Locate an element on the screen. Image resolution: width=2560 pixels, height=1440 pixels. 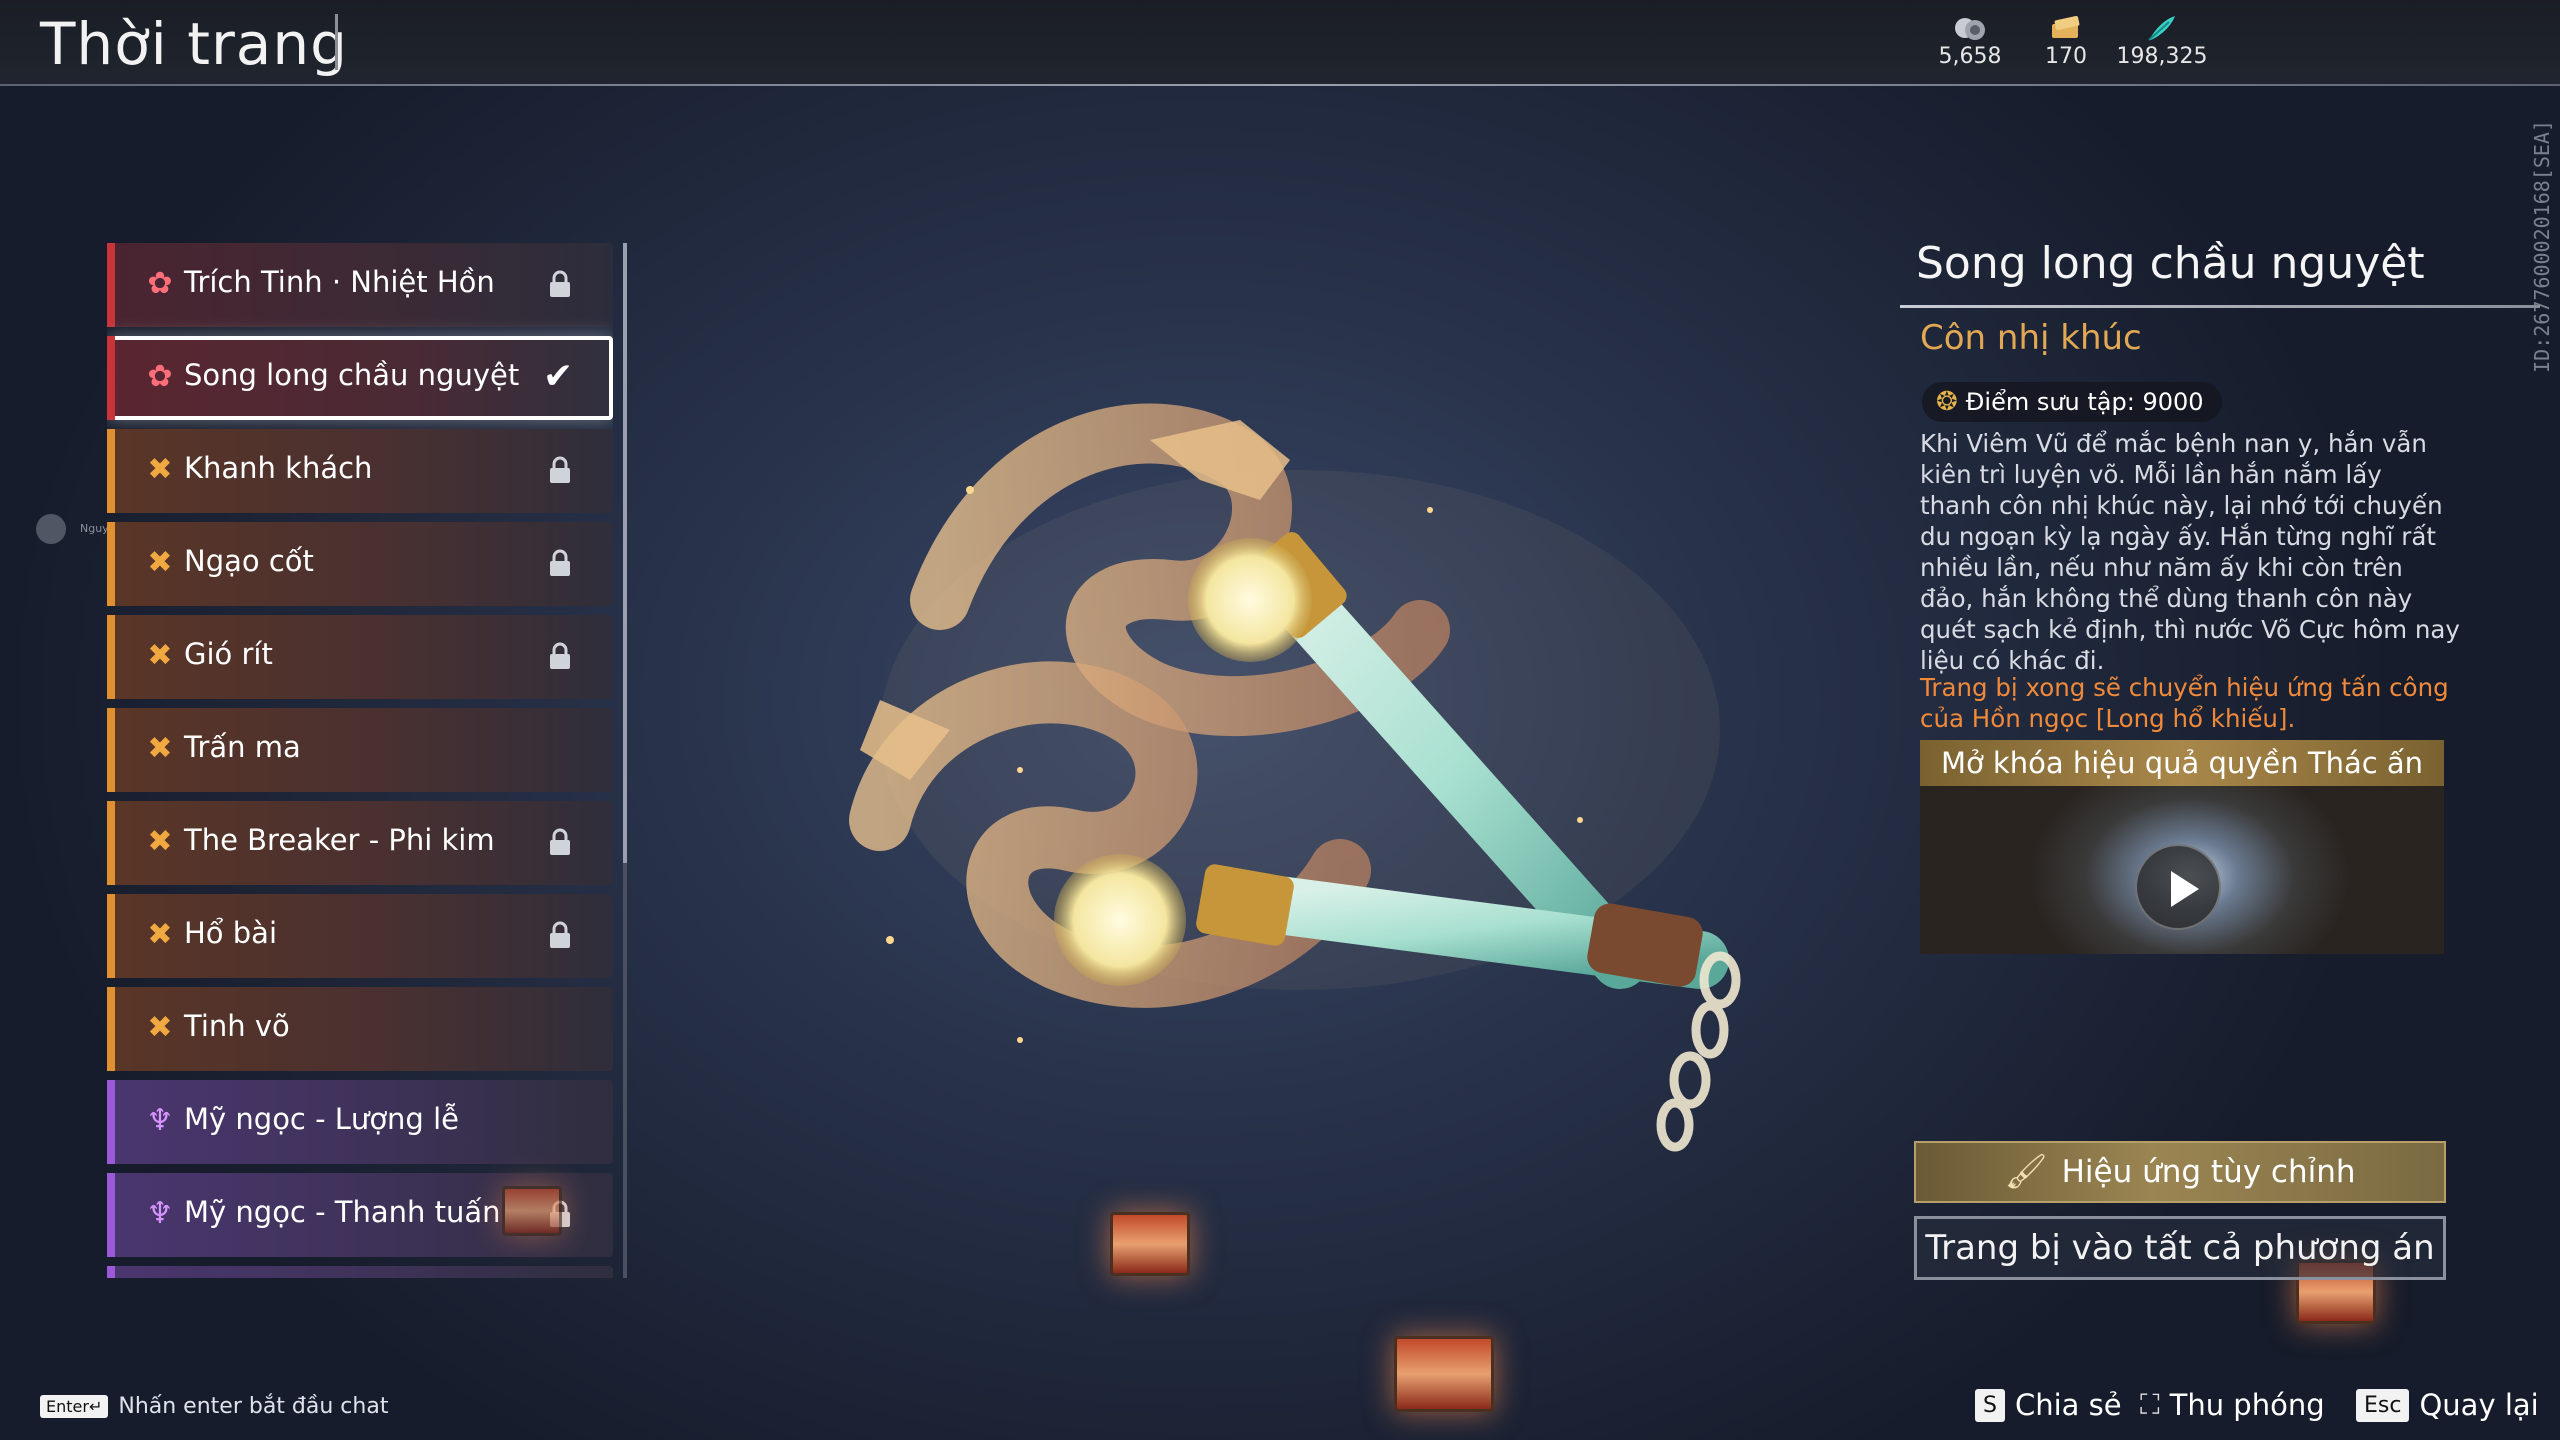
list-item-label: Trấn ma is located at coordinates (242, 747).